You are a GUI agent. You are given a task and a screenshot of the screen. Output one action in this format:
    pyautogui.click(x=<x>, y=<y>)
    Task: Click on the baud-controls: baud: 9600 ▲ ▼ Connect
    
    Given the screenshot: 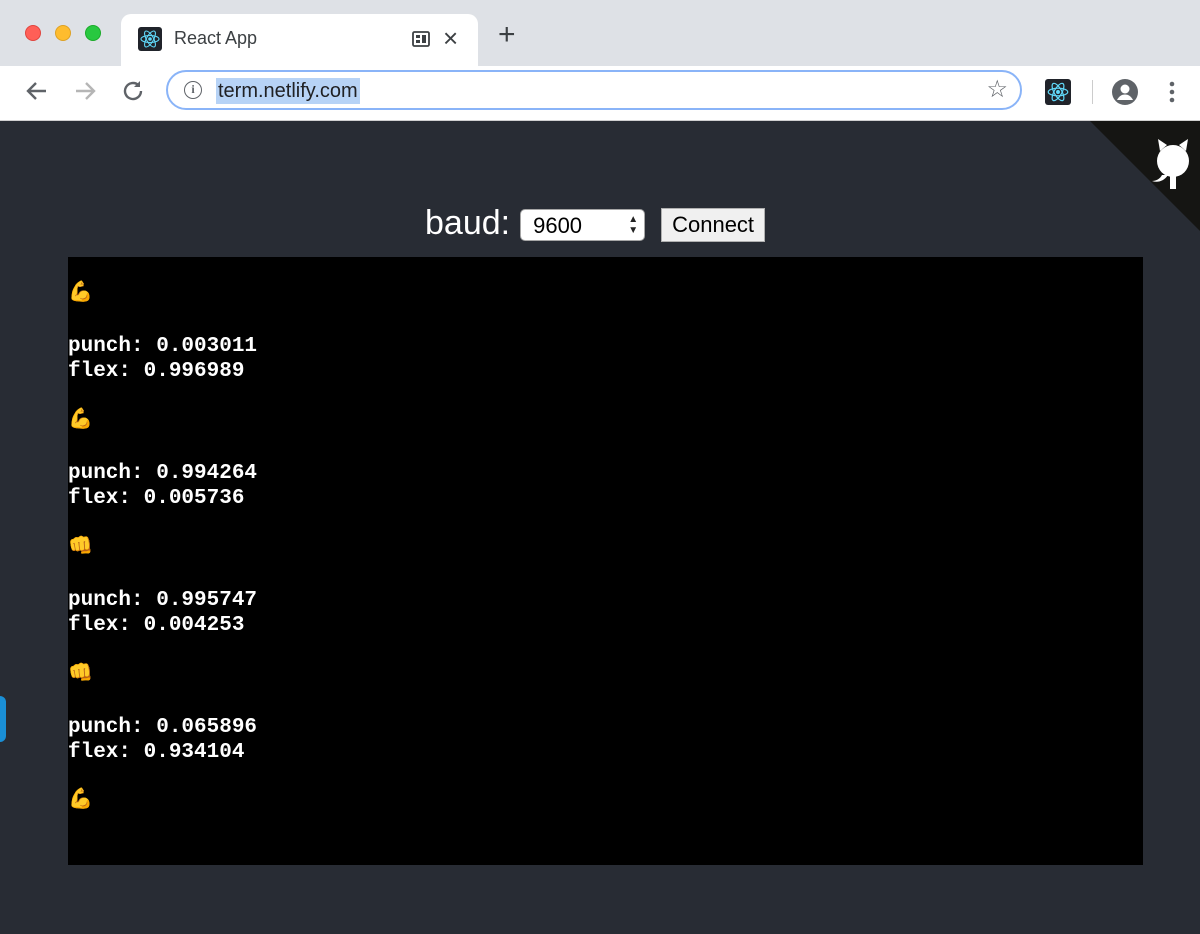 What is the action you would take?
    pyautogui.click(x=595, y=223)
    